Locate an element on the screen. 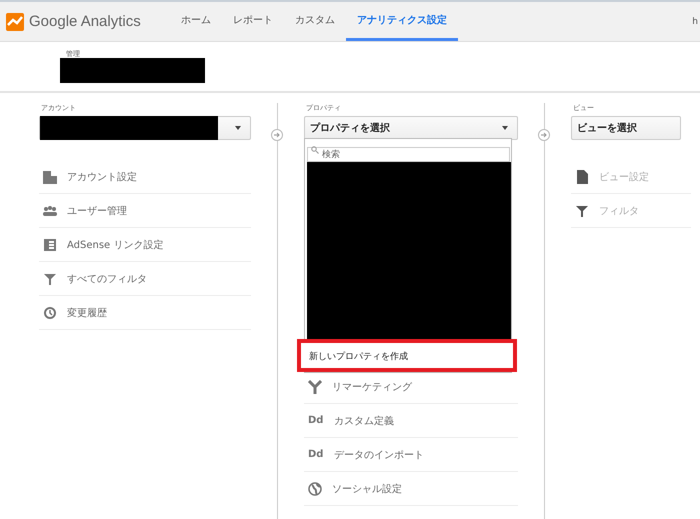 This screenshot has height=519, width=700. create-property-item: 新しいプロパティを作成 is located at coordinates (407, 355).